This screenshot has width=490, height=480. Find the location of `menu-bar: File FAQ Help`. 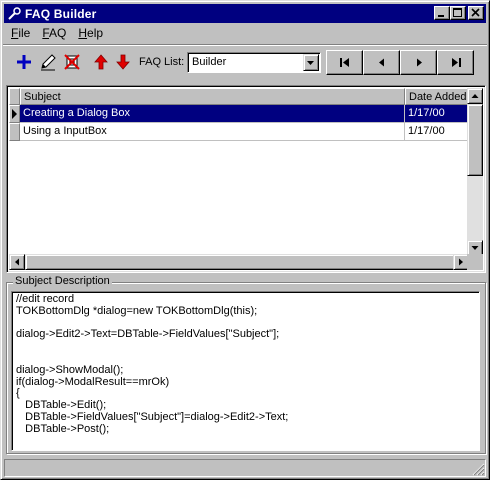

menu-bar: File FAQ Help is located at coordinates (57, 34).